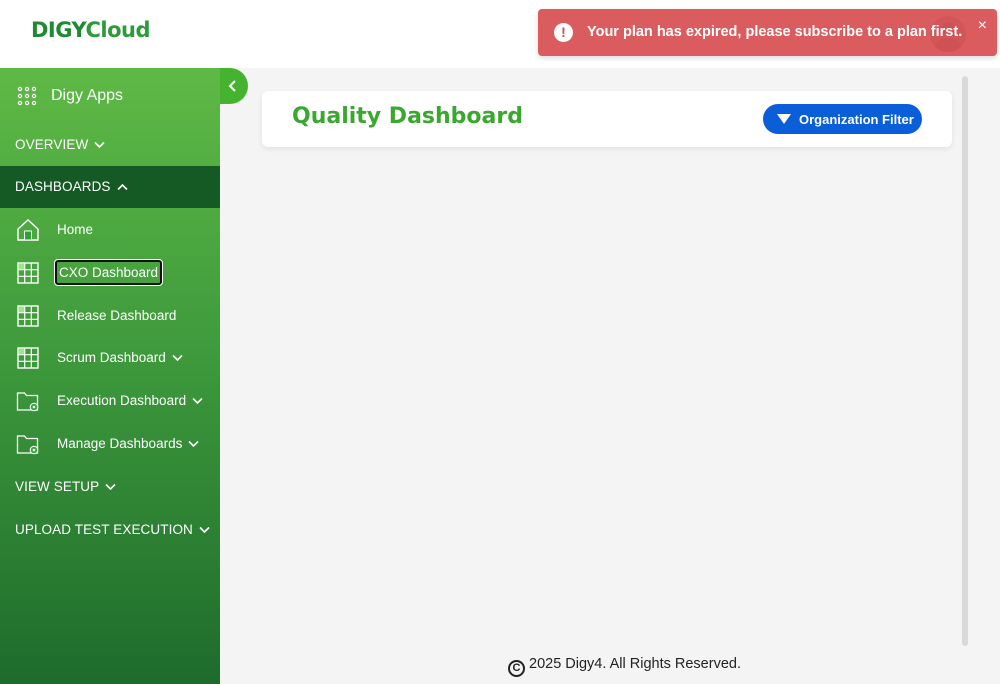 The width and height of the screenshot is (1000, 684). What do you see at coordinates (122, 400) in the screenshot?
I see `execution-dashboard-label: Execution Dashboard` at bounding box center [122, 400].